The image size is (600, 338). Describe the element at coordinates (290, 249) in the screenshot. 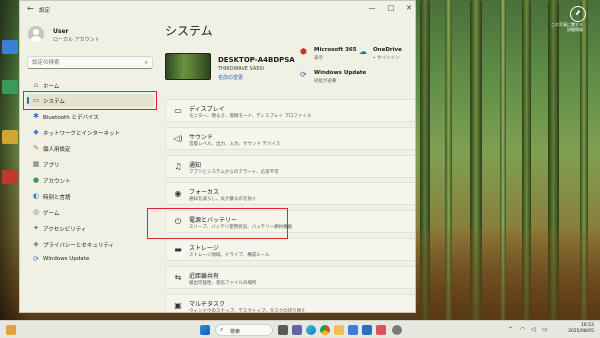

I see `settings-row-storage: ▬ストレージストレージ領域、ドライブ、構成ルール›` at that location.